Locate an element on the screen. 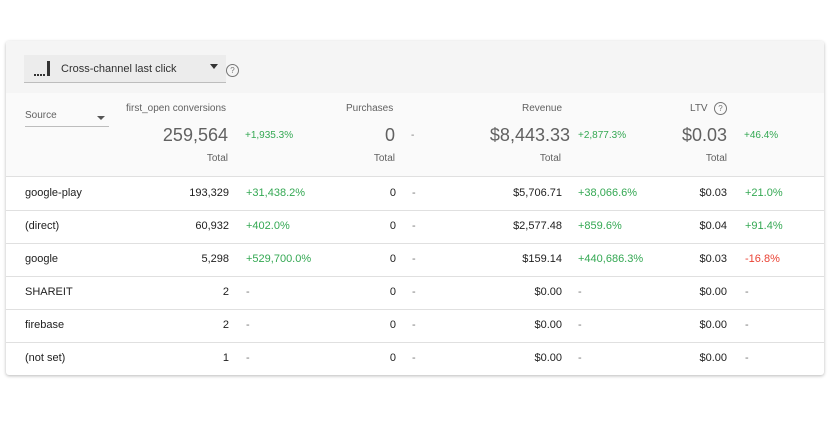  table-row: (not set) 1 - 0 - $0.00 - $0.00 - is located at coordinates (415, 358).